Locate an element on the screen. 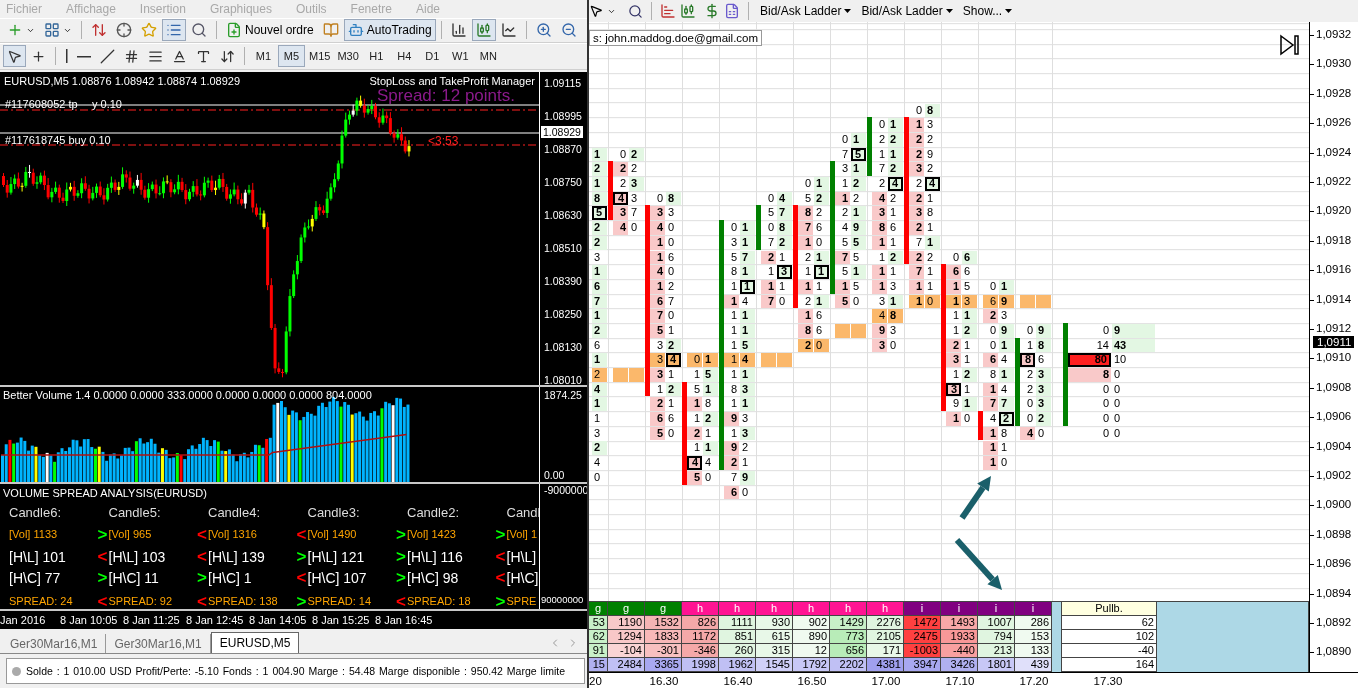 Image resolution: width=1358 pixels, height=688 pixels. candlestick-icon is located at coordinates (688, 11).